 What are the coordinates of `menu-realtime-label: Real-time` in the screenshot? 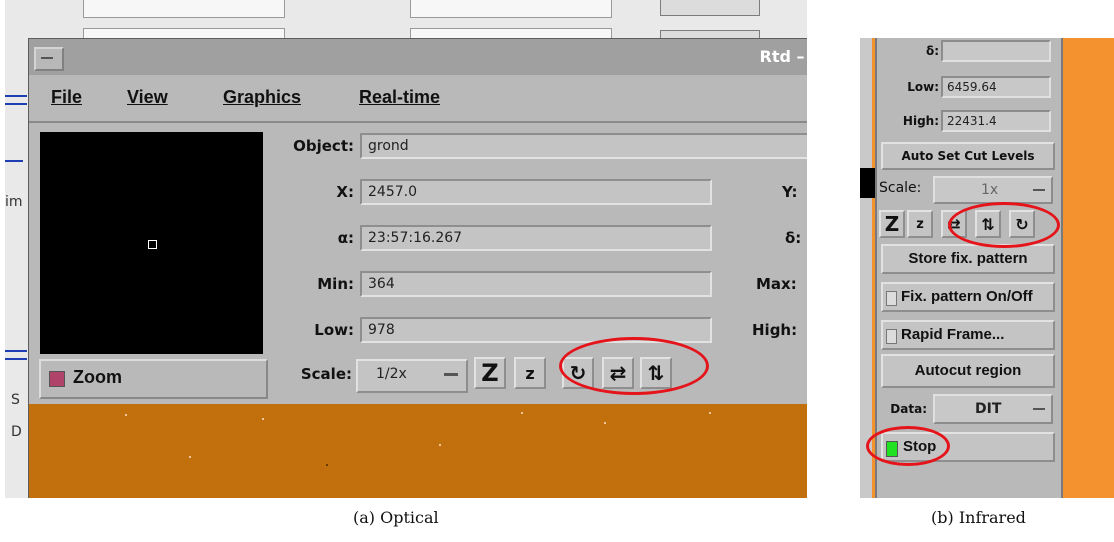 It's located at (400, 97).